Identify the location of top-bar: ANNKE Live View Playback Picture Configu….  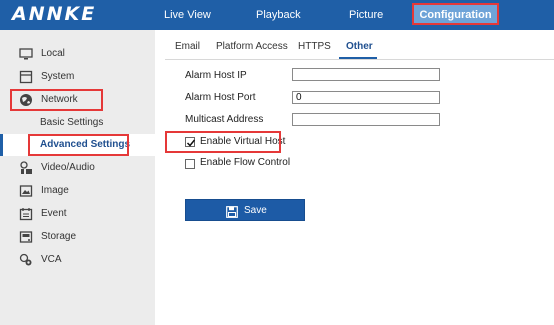
(277, 15).